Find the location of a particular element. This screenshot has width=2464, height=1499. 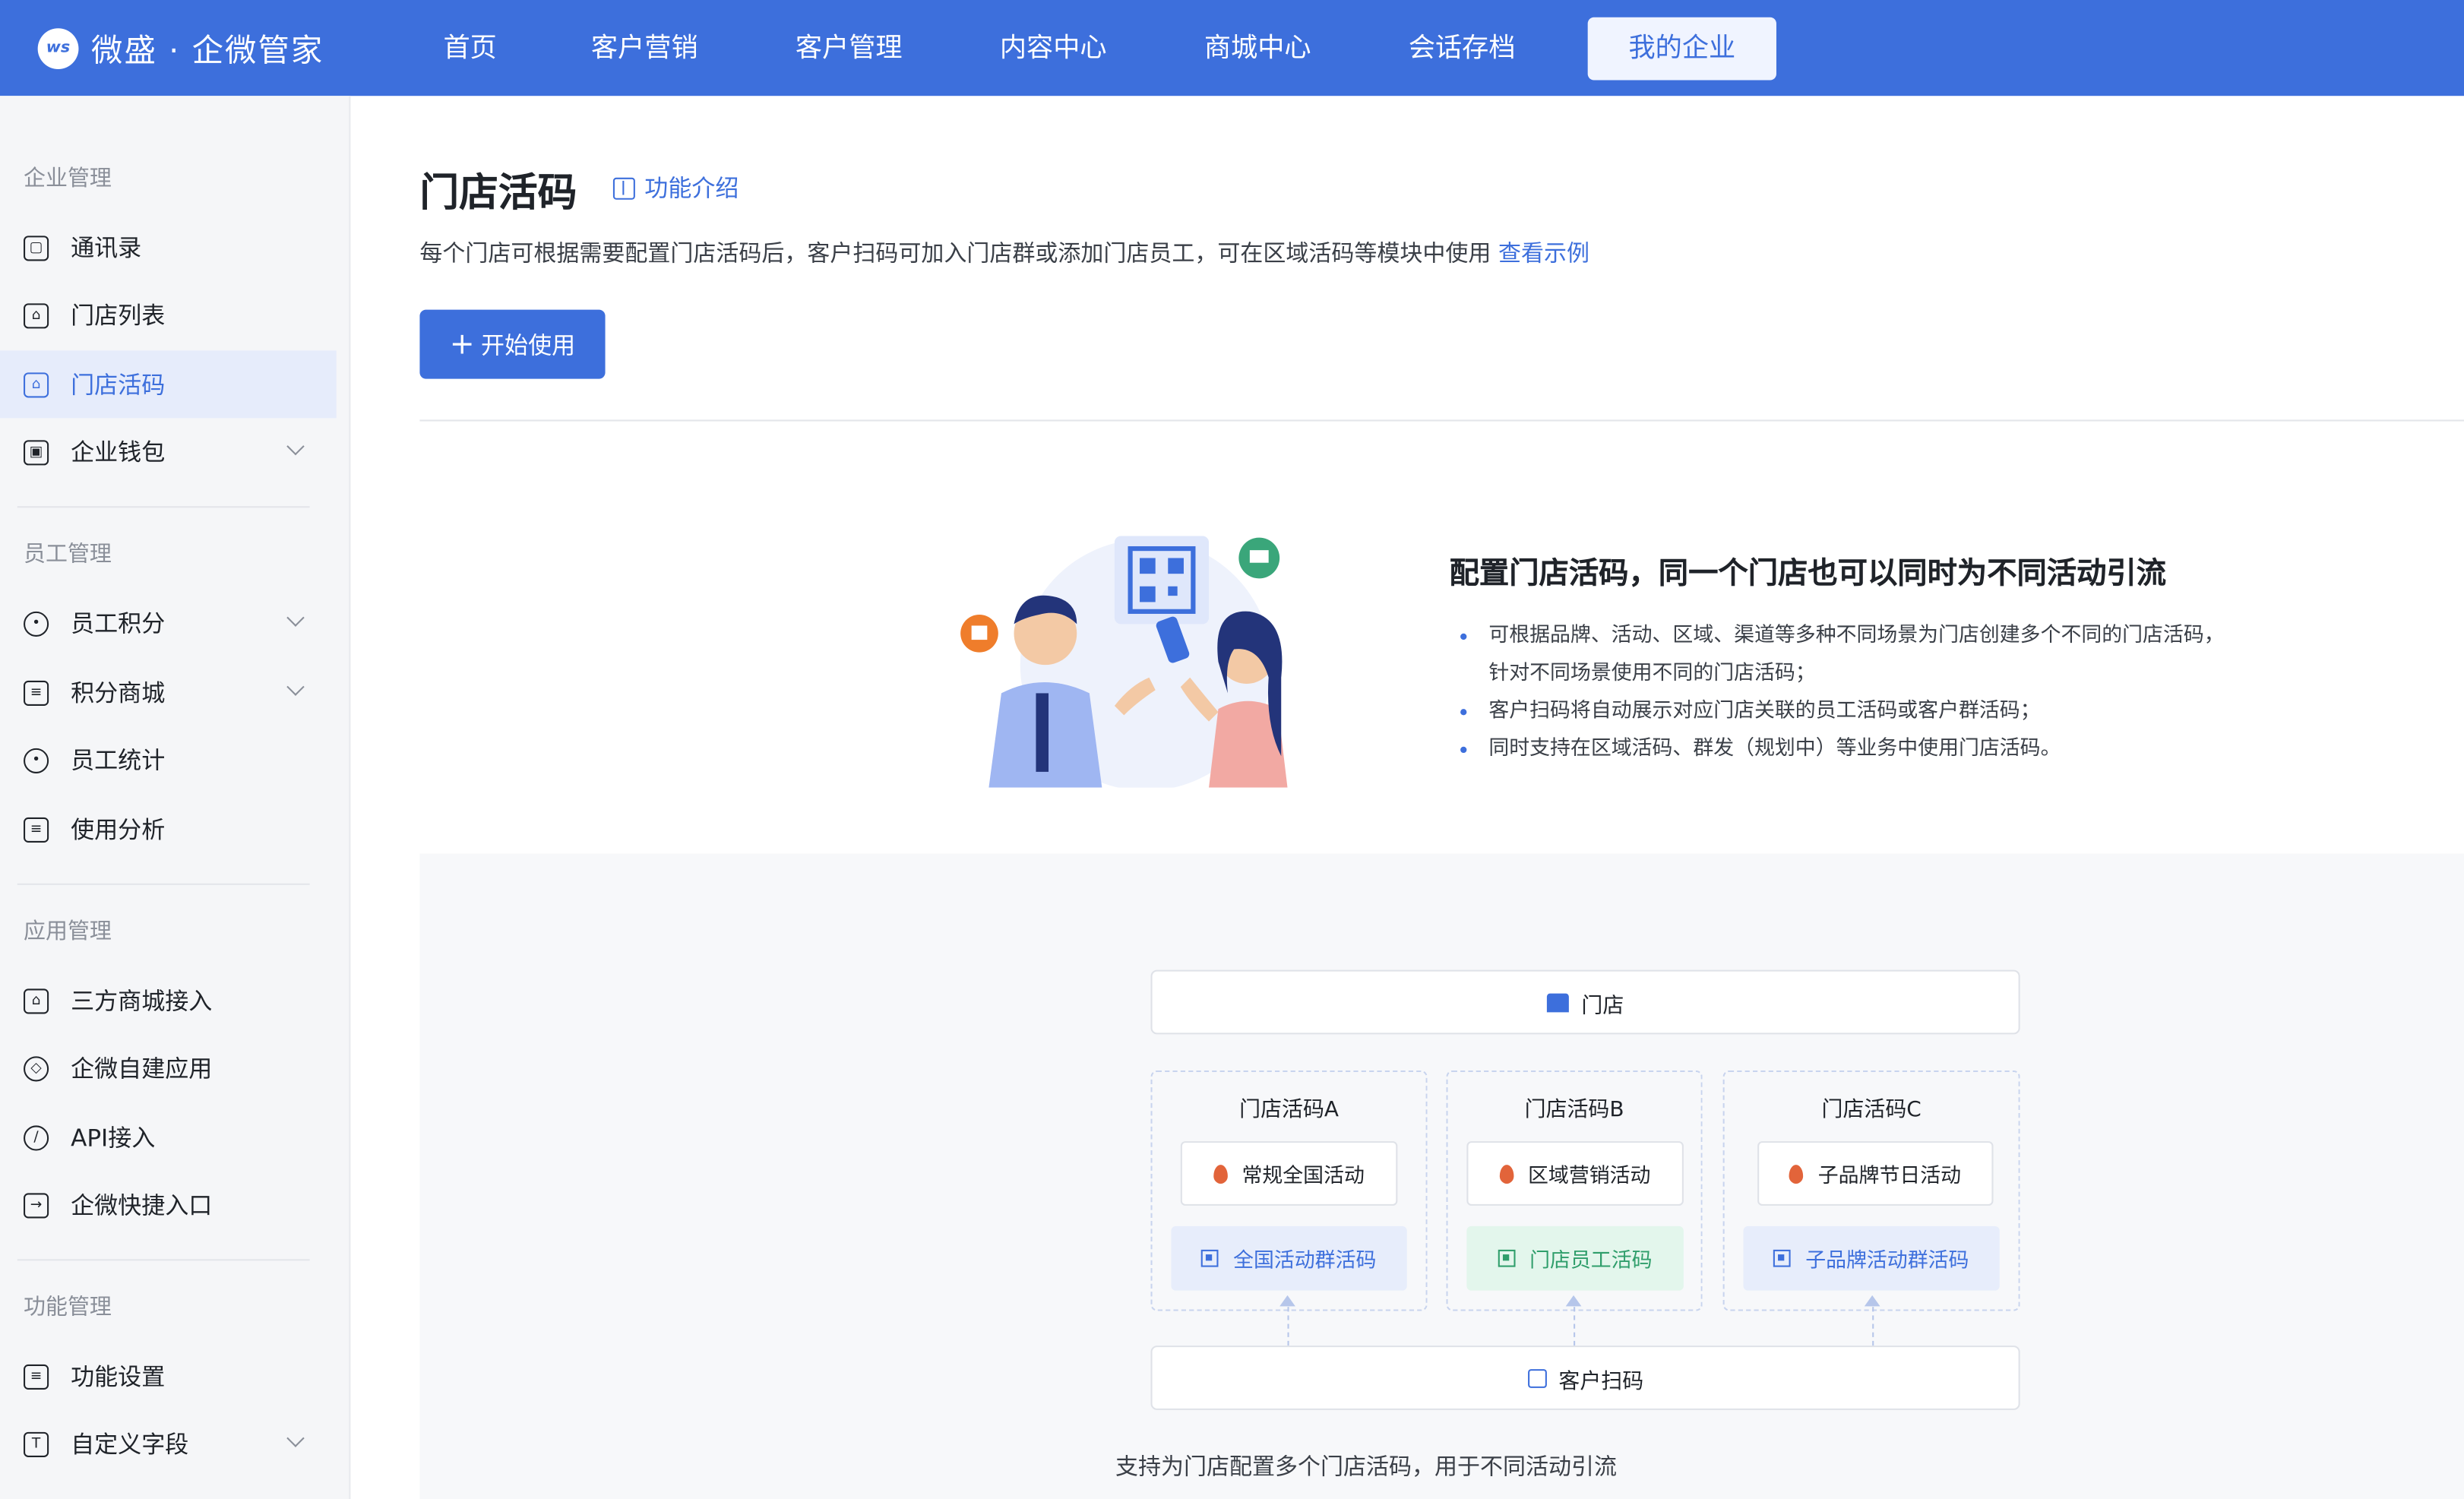

main-nav: 首页 客户营销 客户管理 内容中心 商城中心 会话存档 我的企业 is located at coordinates (1098, 48).